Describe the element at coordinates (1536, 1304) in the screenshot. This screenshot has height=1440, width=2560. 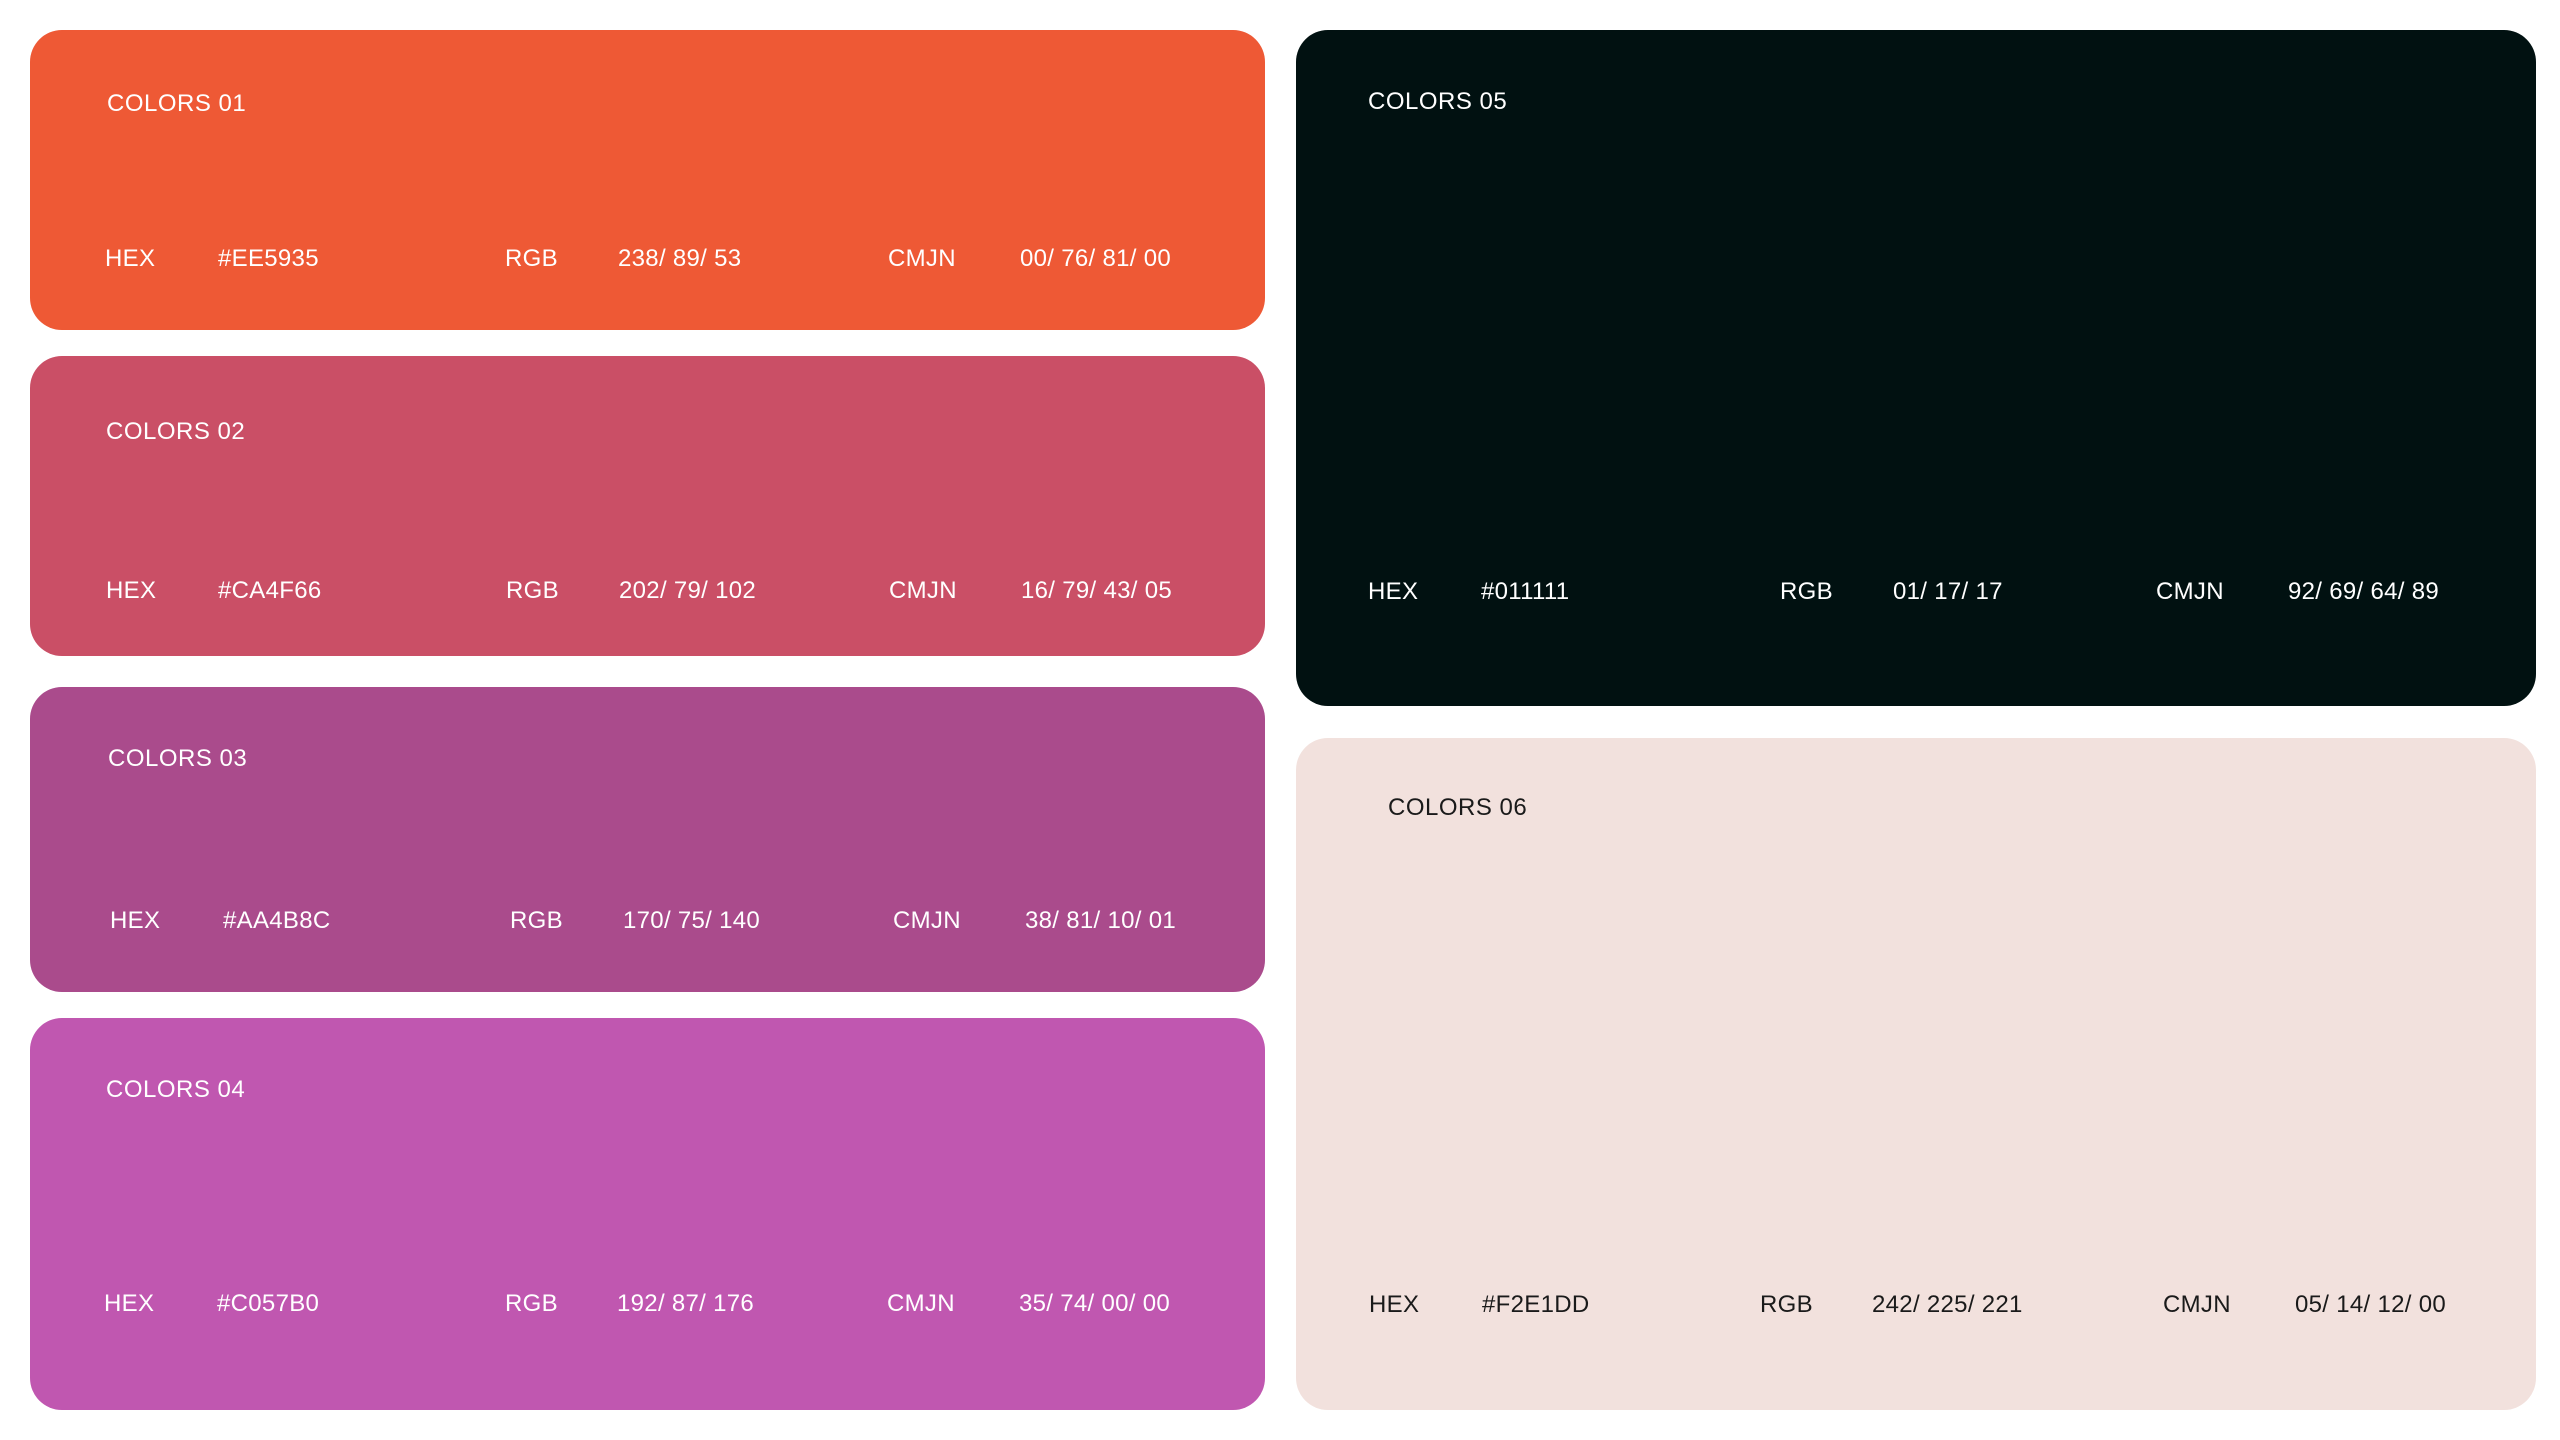
I see `hex-value: #F2E1DD` at that location.